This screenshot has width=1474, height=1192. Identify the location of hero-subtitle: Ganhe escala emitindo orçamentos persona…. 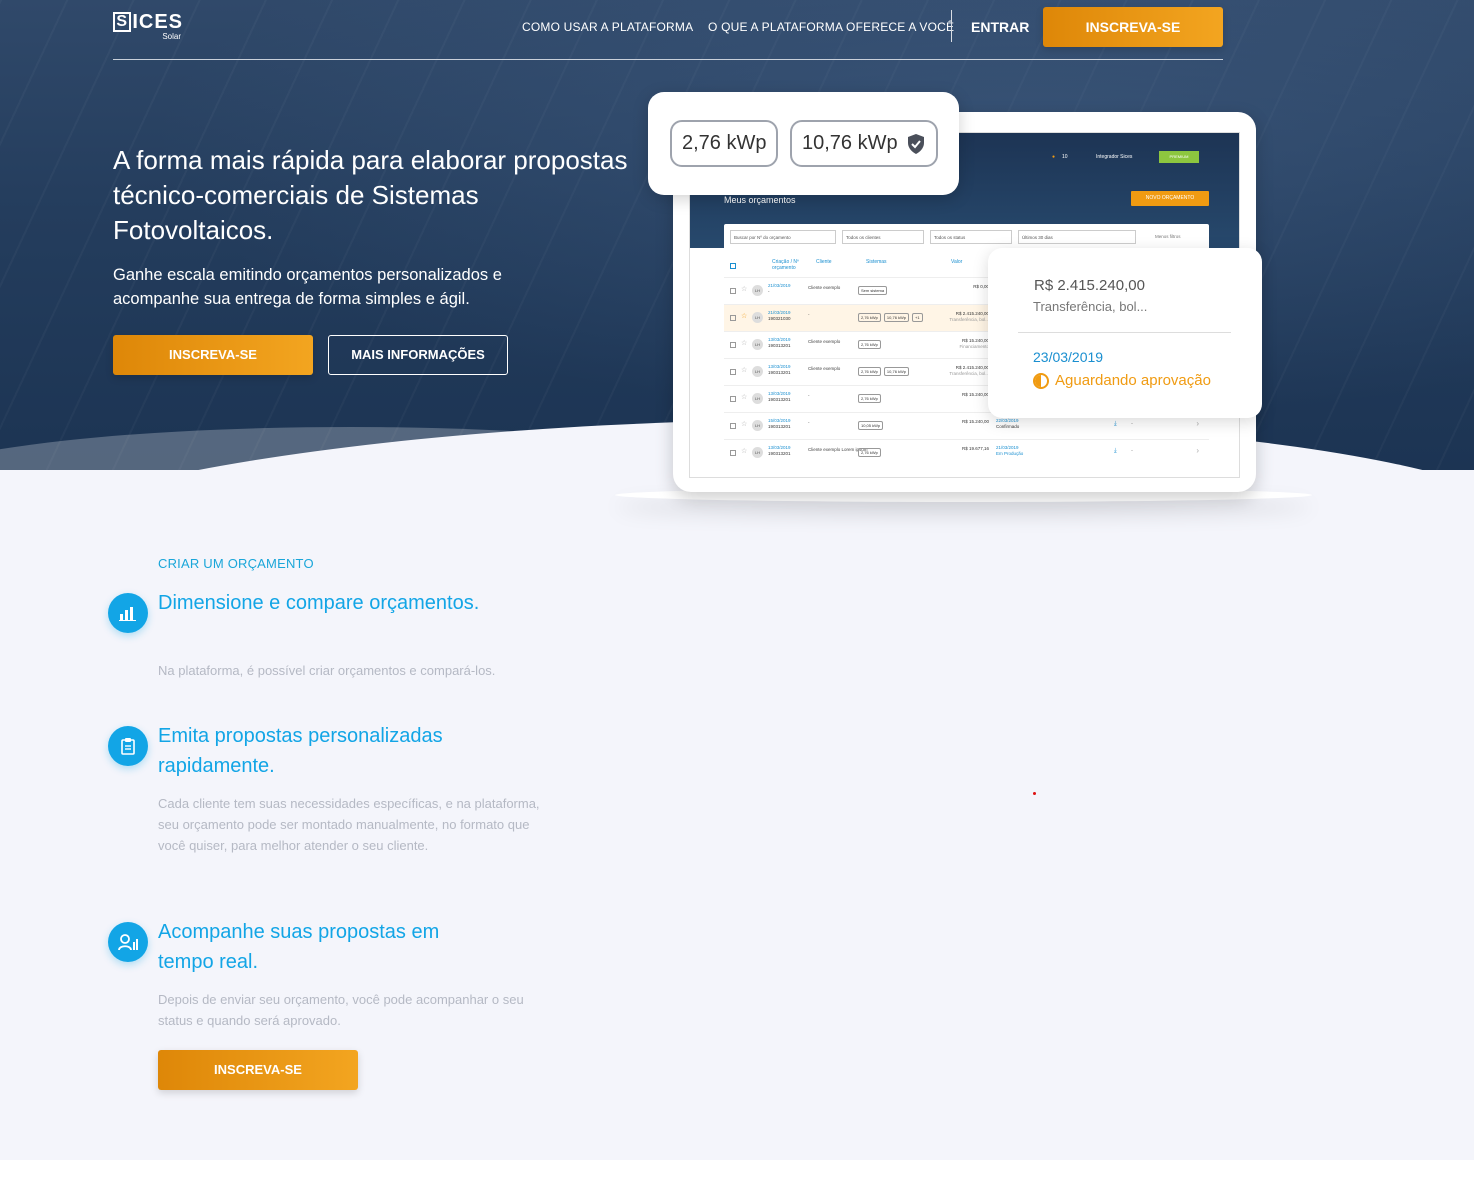
(307, 287).